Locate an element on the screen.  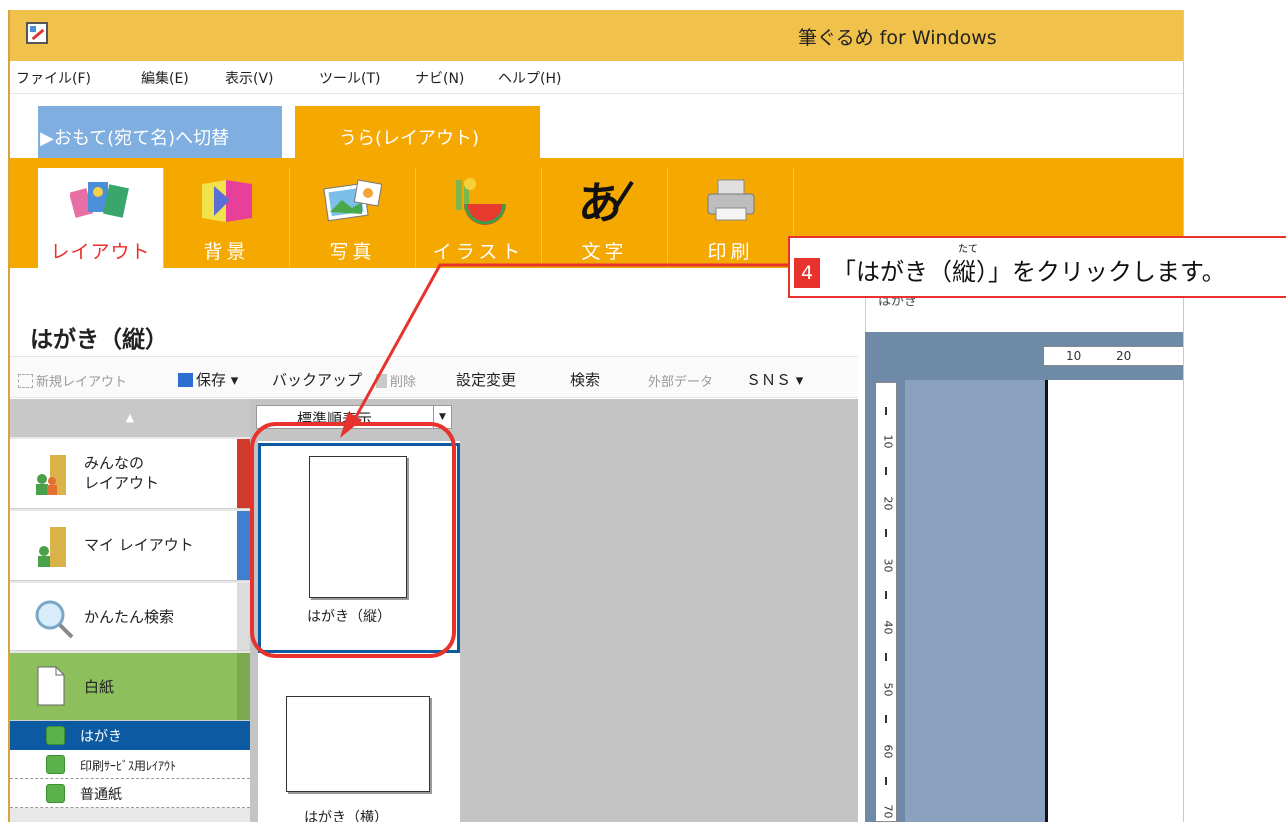
ruler-v-label: 20 is located at coordinates (888, 503).